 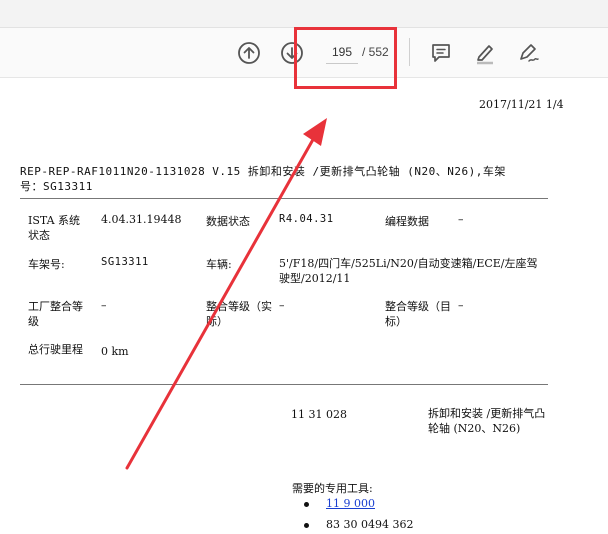 What do you see at coordinates (55, 314) in the screenshot?
I see `factory-level-label: 工厂整合等级` at bounding box center [55, 314].